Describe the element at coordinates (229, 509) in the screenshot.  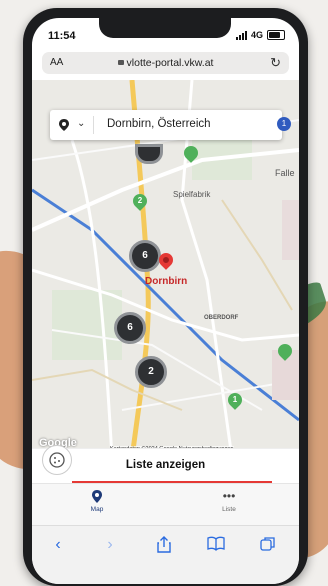
I see `tab-list-label: Liste` at that location.